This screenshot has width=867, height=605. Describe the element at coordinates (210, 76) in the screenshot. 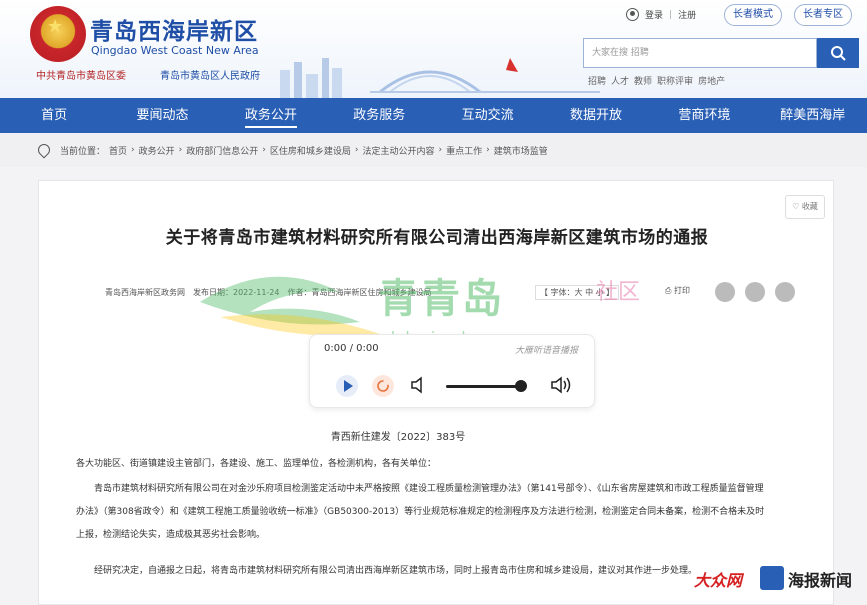

I see `org-gov: 青岛市黄岛区人民政府` at that location.